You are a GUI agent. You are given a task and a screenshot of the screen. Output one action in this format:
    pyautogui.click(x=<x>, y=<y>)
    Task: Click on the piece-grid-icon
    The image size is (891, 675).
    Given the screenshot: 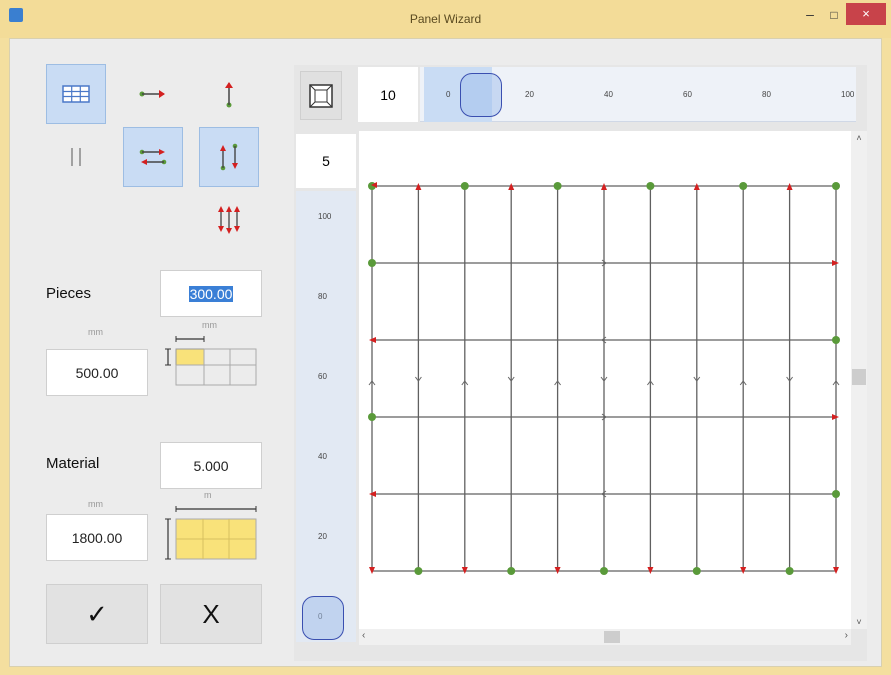 What is the action you would take?
    pyautogui.click(x=211, y=361)
    